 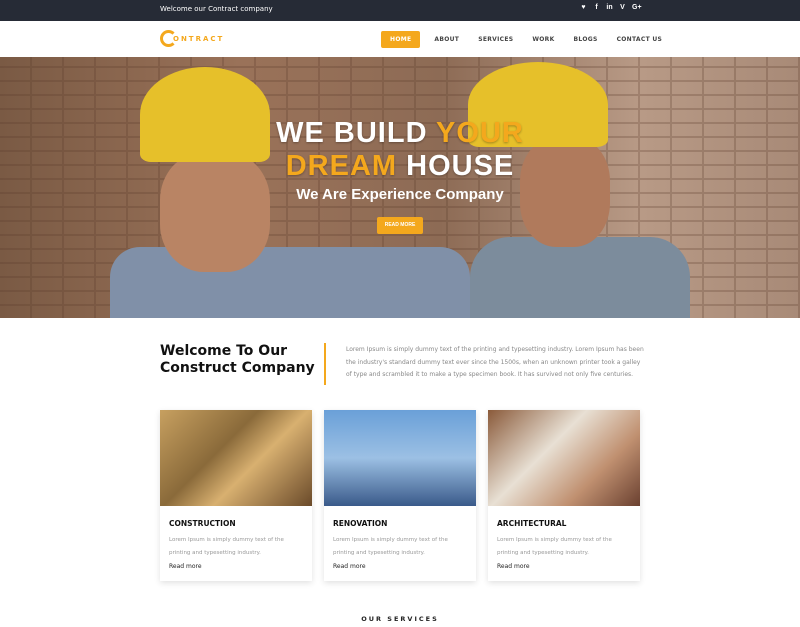 What do you see at coordinates (325, 364) in the screenshot?
I see `accent-divider` at bounding box center [325, 364].